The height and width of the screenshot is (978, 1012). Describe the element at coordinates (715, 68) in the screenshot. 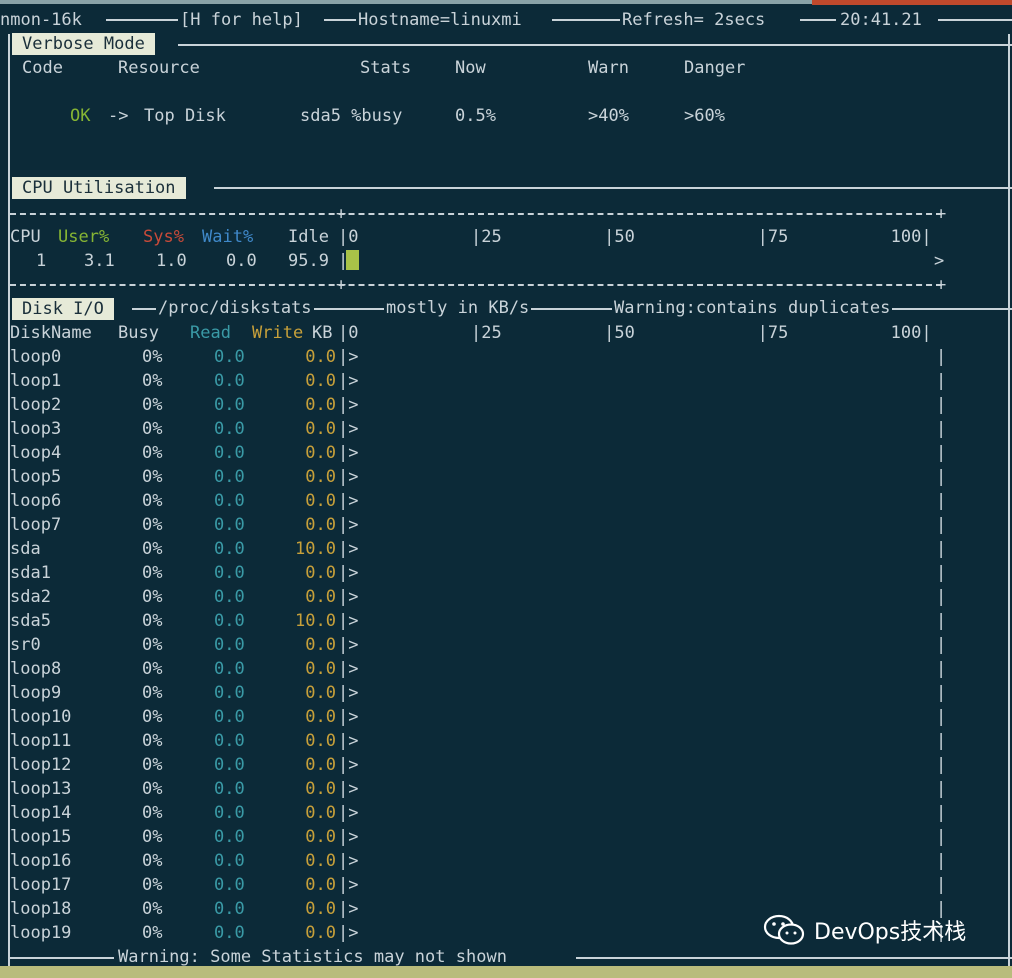

I see `col-danger: Danger` at that location.